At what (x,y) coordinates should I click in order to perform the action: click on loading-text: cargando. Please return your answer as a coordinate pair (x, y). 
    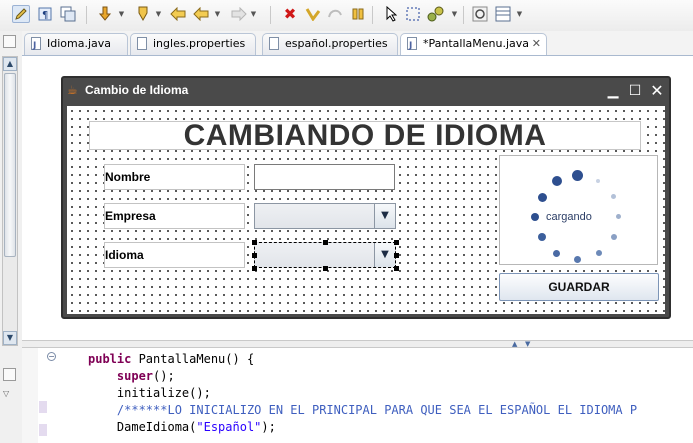
    Looking at the image, I should click on (569, 217).